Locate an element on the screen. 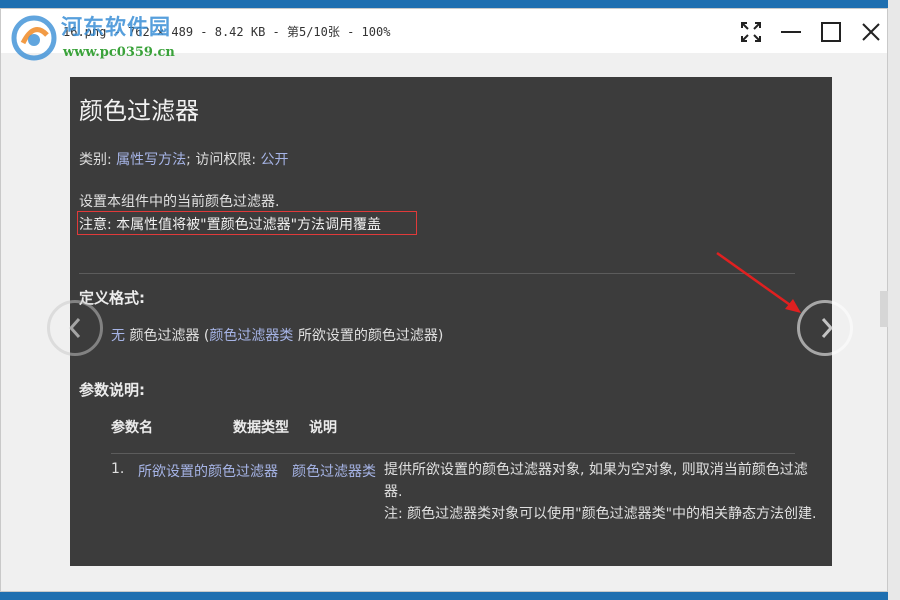 This screenshot has width=900, height=600. row-index: 1. is located at coordinates (118, 469).